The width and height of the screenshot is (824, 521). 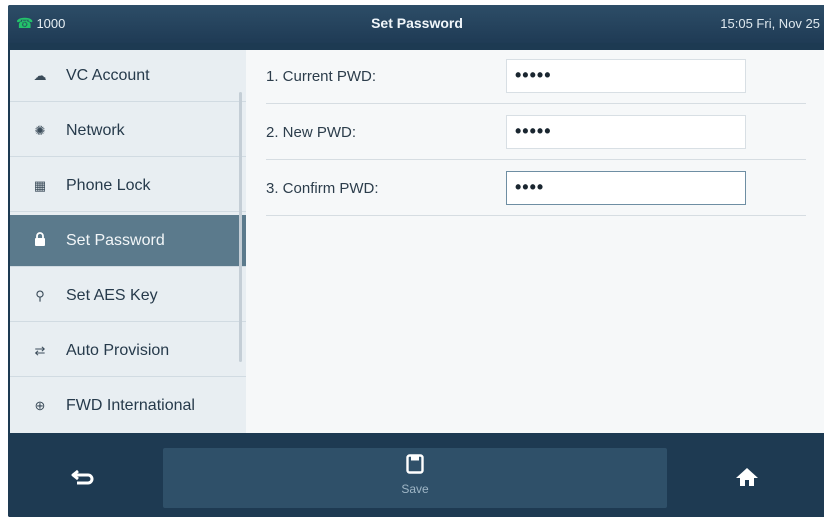 I want to click on new-pwd-label: 2. New PWD:, so click(x=311, y=132).